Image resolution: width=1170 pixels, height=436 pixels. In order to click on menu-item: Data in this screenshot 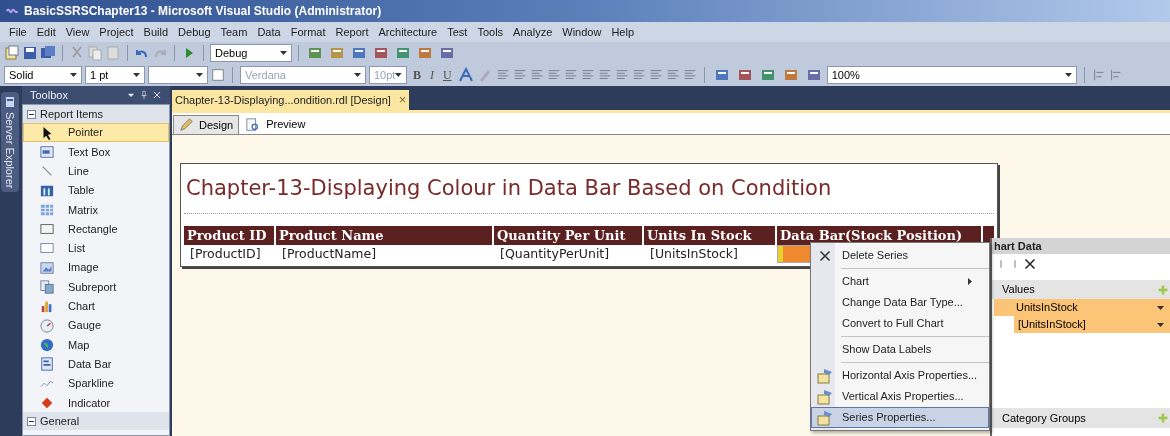, I will do `click(269, 32)`.